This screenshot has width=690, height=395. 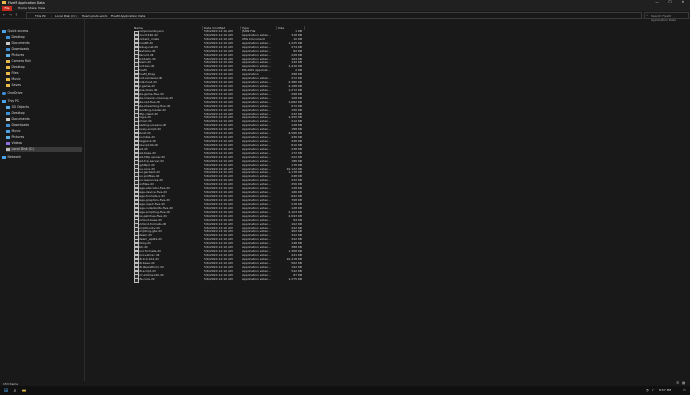 What do you see at coordinates (683, 383) in the screenshot?
I see `large-icons-view-icon: ▦` at bounding box center [683, 383].